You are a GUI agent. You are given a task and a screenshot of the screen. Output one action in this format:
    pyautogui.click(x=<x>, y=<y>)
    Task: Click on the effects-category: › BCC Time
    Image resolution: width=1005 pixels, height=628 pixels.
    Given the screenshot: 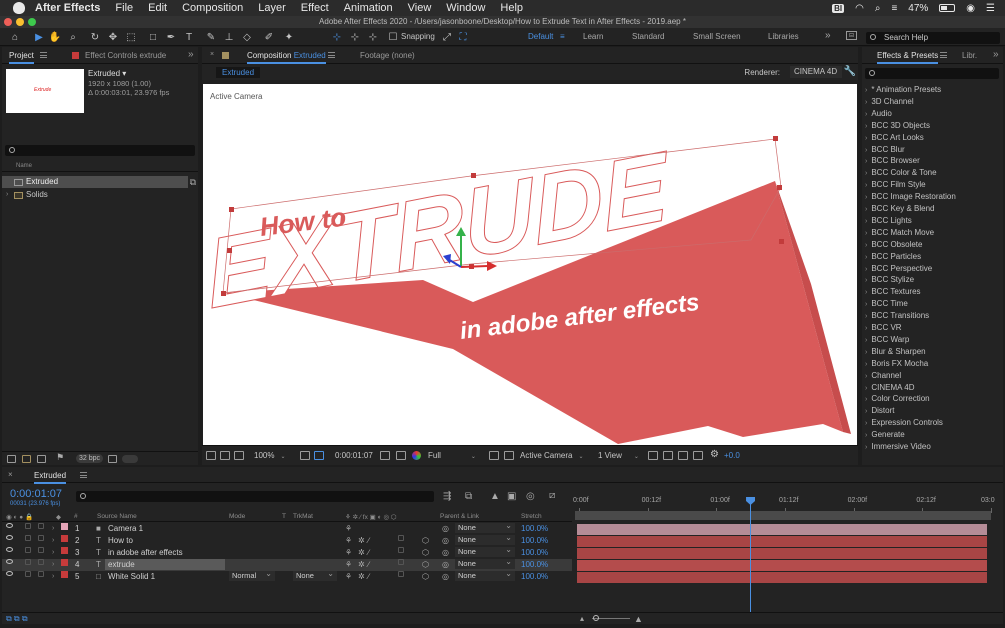 What is the action you would take?
    pyautogui.click(x=886, y=303)
    